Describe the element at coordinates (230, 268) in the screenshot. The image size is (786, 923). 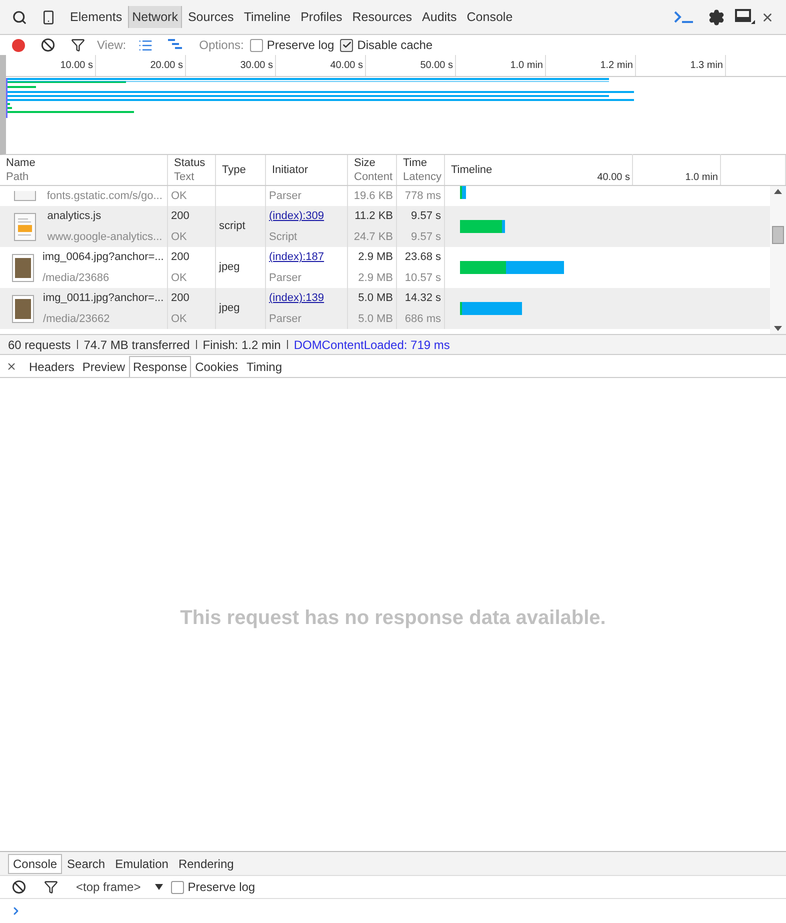
I see `type-cell-text: jpeg` at that location.